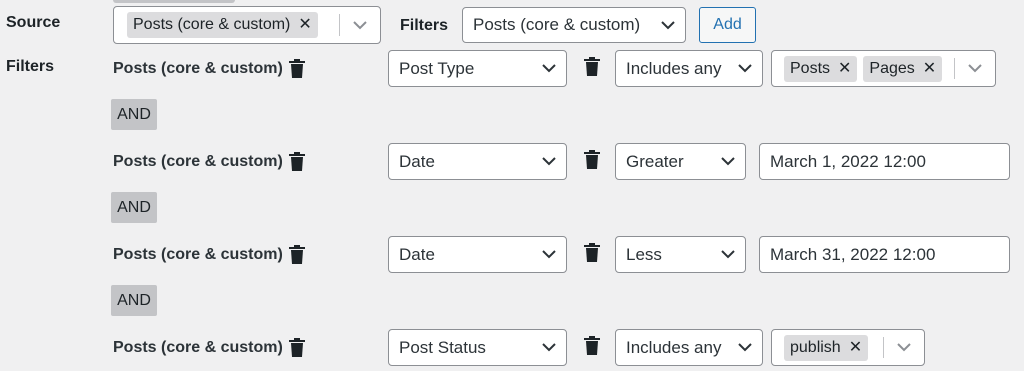 This screenshot has height=371, width=1024. What do you see at coordinates (727, 25) in the screenshot?
I see `add-filter-button: Add` at bounding box center [727, 25].